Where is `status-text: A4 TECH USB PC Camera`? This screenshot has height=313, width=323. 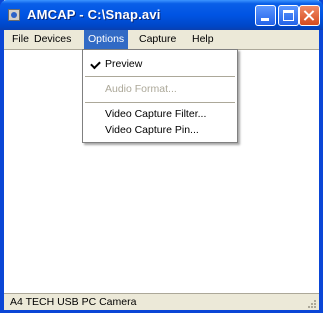
status-text: A4 TECH USB PC Camera is located at coordinates (73, 302).